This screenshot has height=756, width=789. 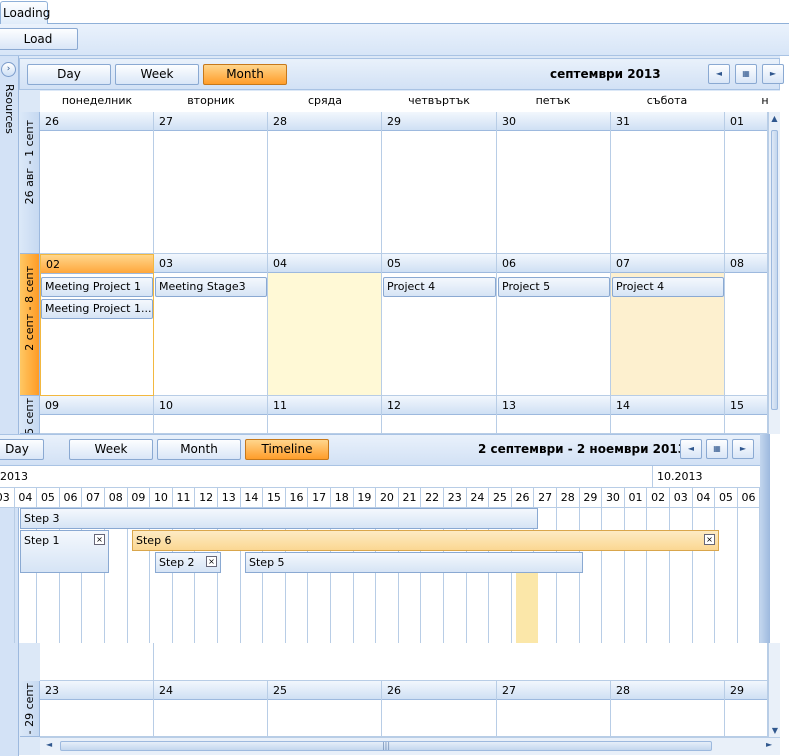 What do you see at coordinates (30, 415) in the screenshot?
I see `week-label: 5 септ` at bounding box center [30, 415].